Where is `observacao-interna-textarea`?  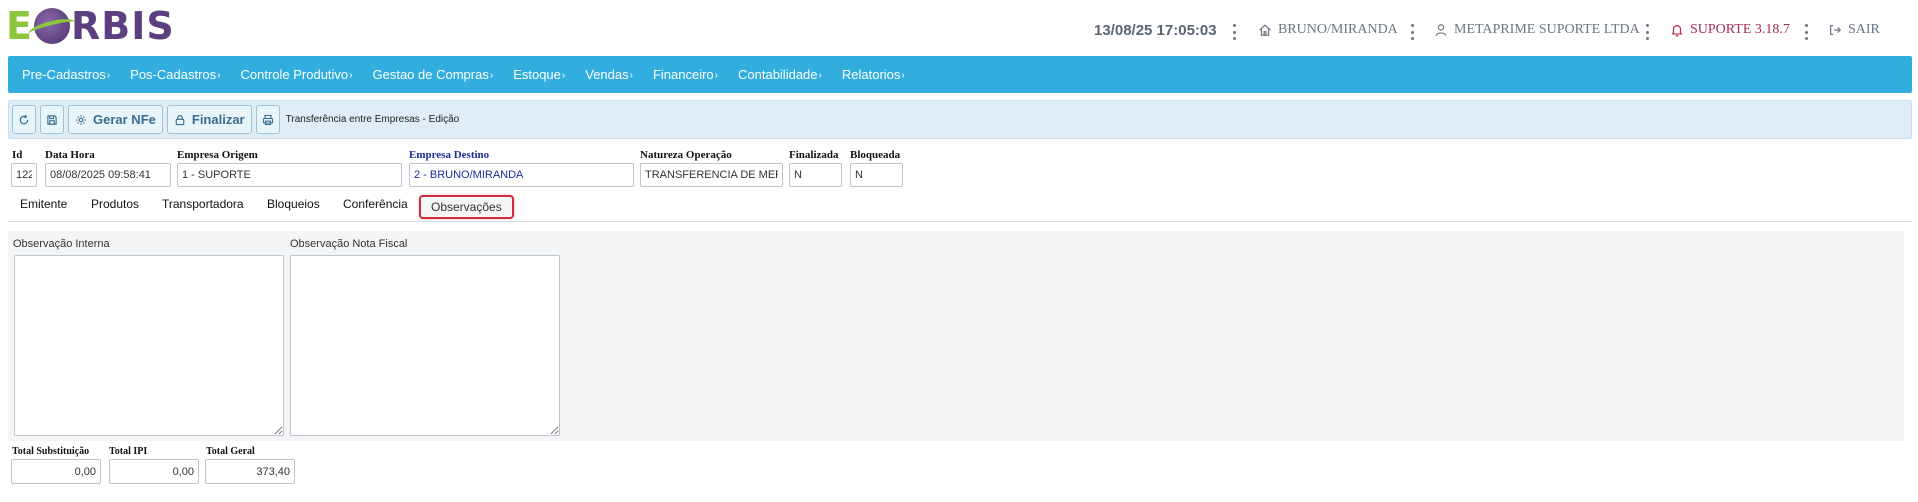 observacao-interna-textarea is located at coordinates (149, 345).